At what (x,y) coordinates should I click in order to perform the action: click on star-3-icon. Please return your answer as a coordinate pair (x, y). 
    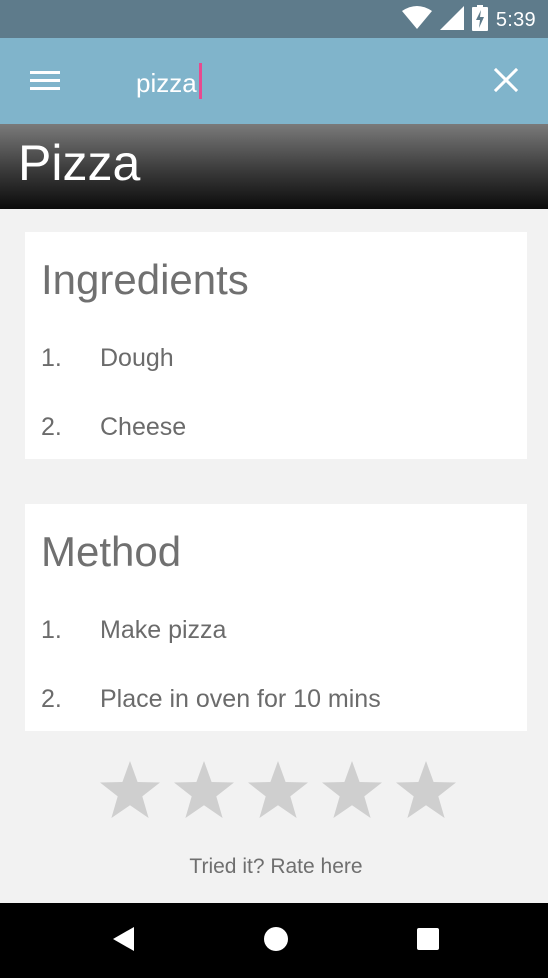
    Looking at the image, I should click on (278, 790).